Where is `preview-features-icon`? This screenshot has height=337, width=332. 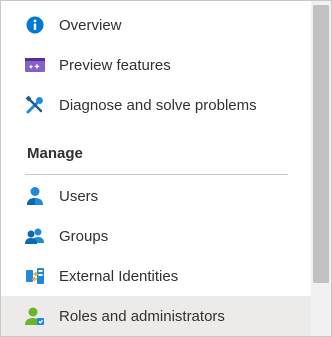 preview-features-icon is located at coordinates (35, 65).